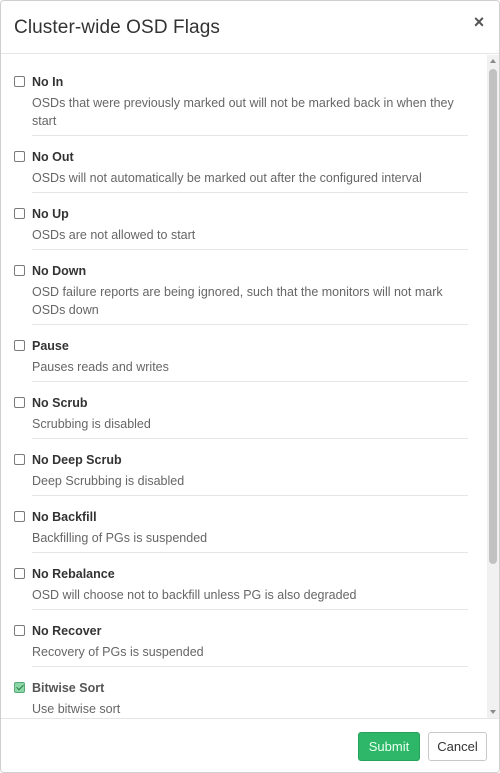  What do you see at coordinates (77, 460) in the screenshot?
I see `flag-label: No Deep Scrub` at bounding box center [77, 460].